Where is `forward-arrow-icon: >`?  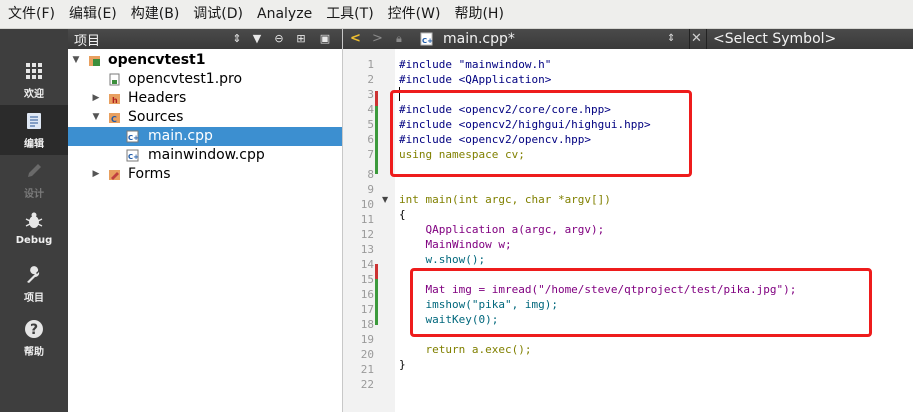 forward-arrow-icon: > is located at coordinates (377, 39).